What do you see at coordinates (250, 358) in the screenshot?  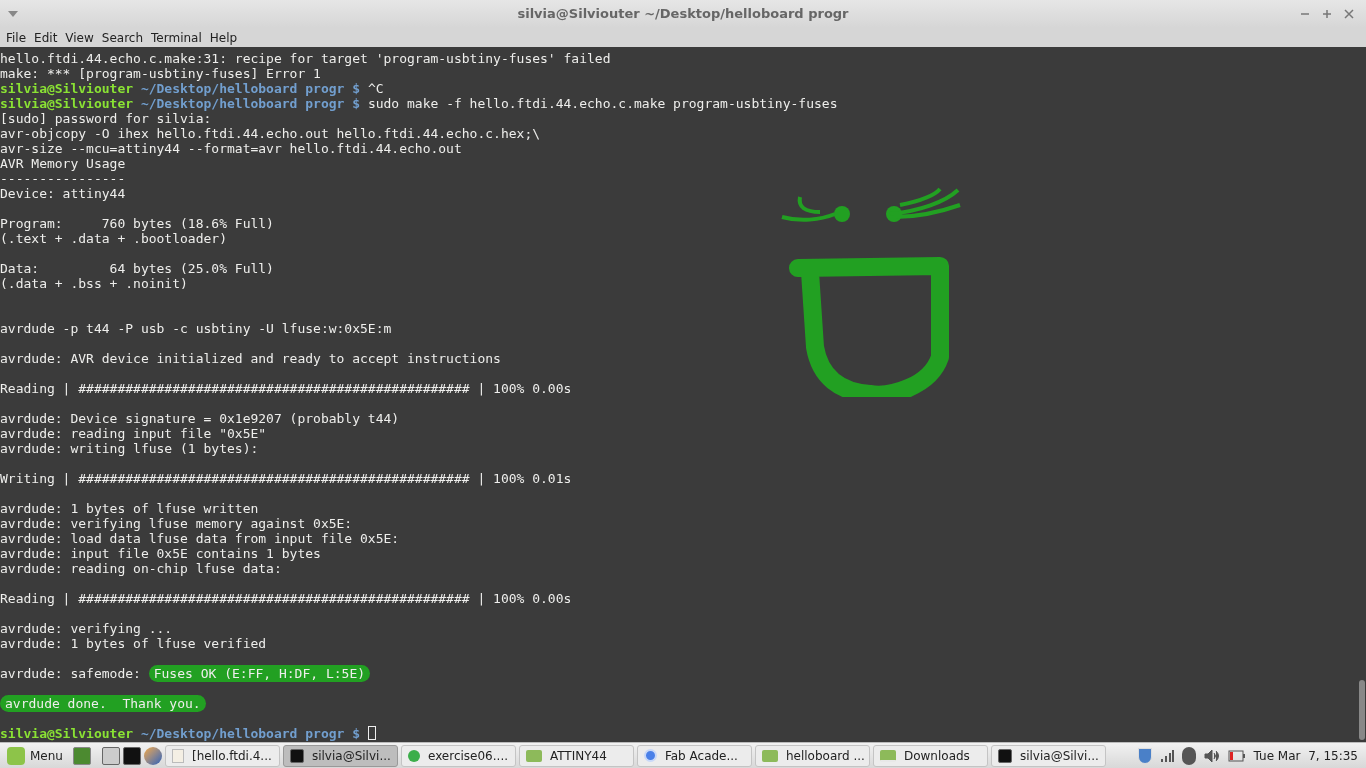 I see `terminal-line: avrdude: AVR device initialized and ready to accept instructions` at bounding box center [250, 358].